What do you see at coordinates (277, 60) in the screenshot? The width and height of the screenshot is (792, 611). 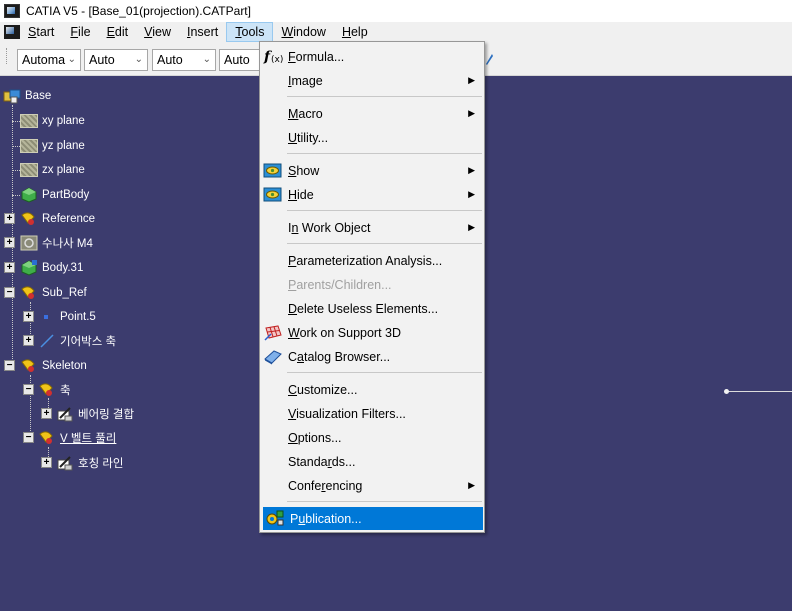 I see `svg-text: (x)` at bounding box center [277, 60].